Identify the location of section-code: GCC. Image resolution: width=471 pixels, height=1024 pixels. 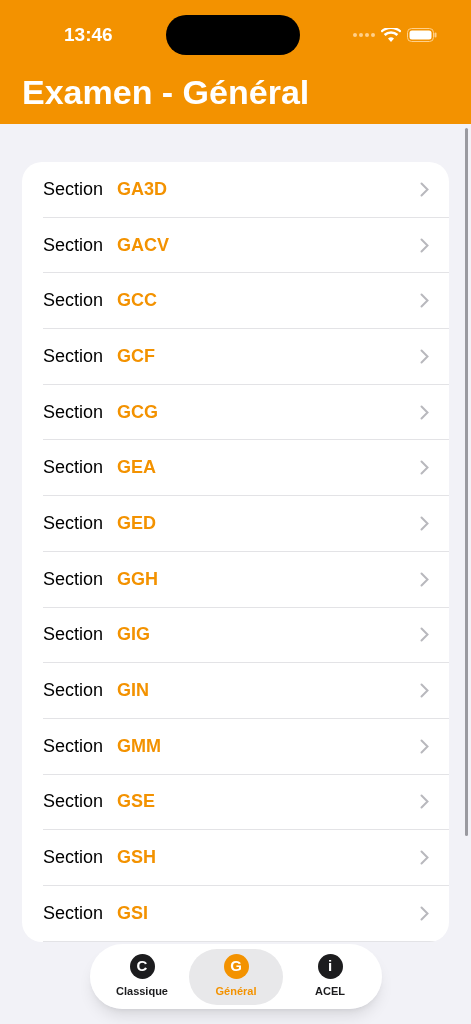
(137, 301).